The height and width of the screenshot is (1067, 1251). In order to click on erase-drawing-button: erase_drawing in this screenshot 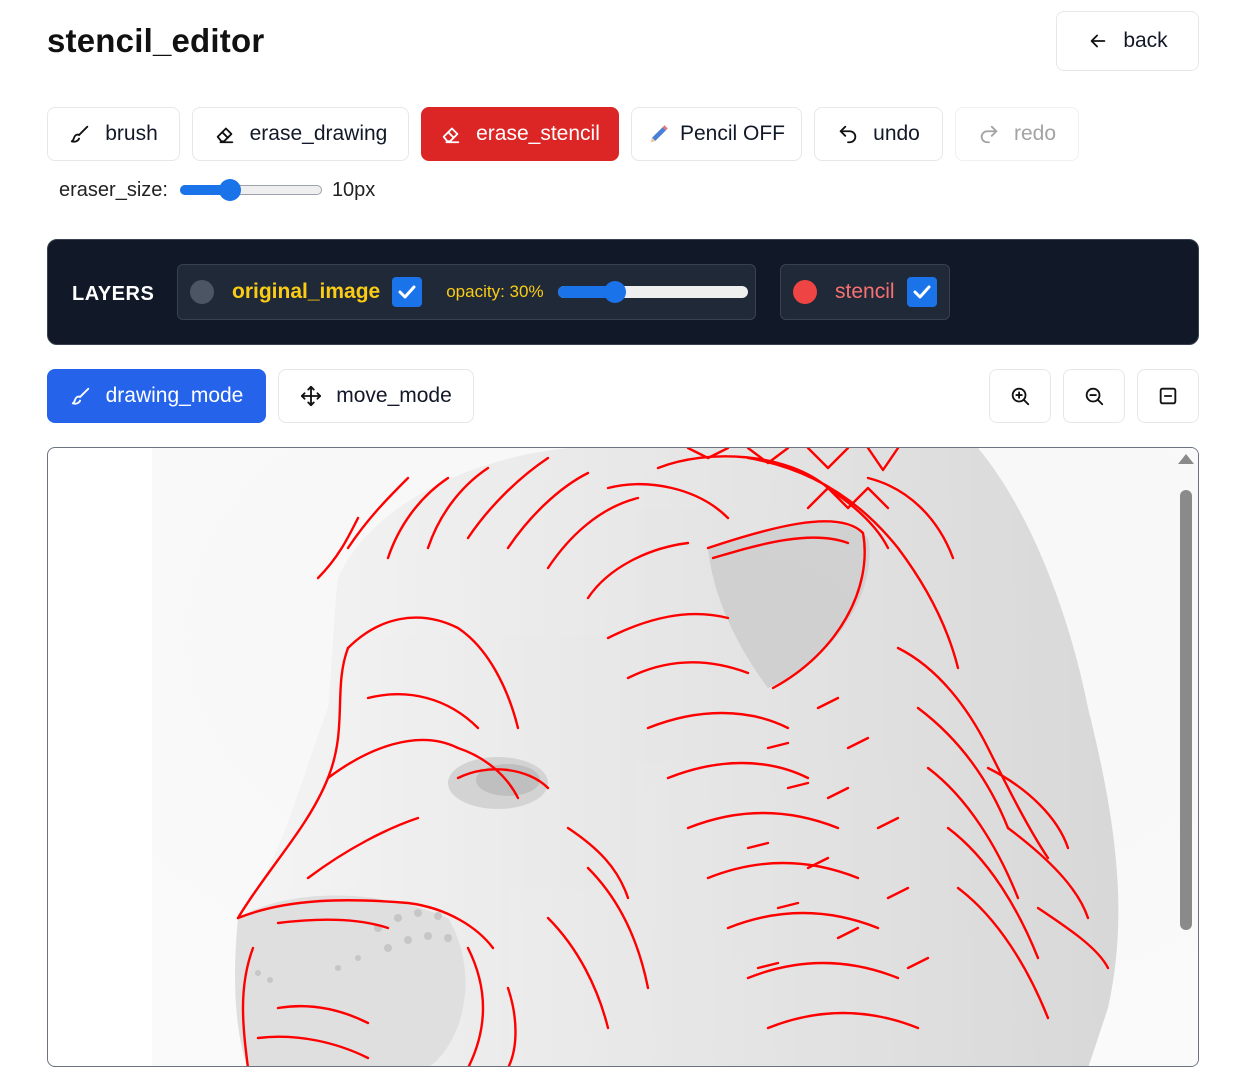, I will do `click(300, 134)`.